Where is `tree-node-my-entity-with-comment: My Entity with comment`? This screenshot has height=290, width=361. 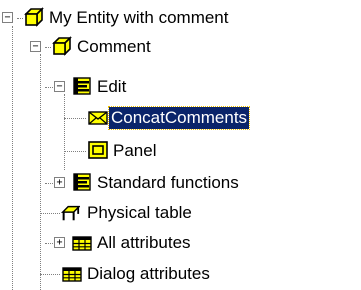
tree-node-my-entity-with-comment: My Entity with comment is located at coordinates (139, 18).